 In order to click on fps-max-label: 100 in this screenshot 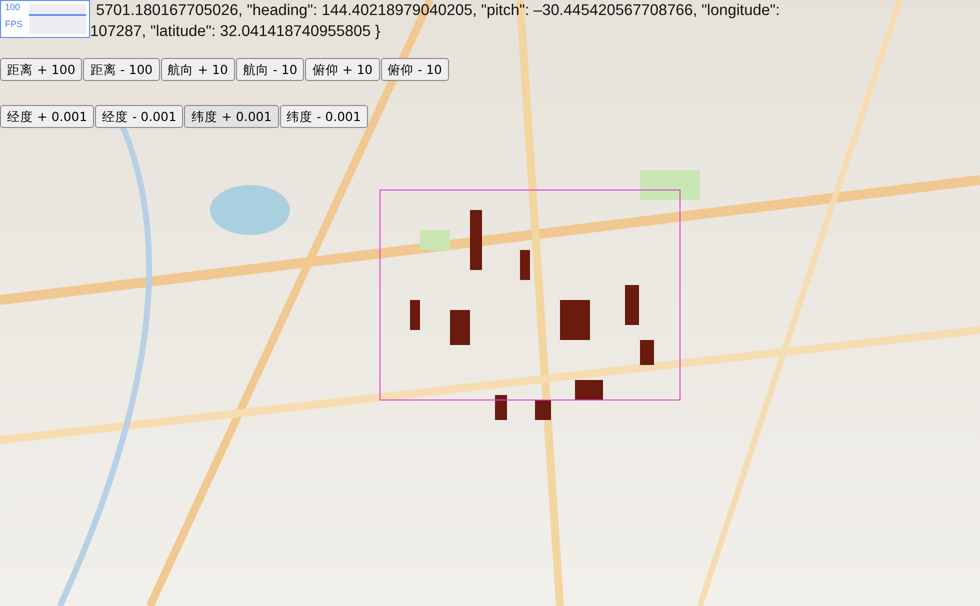, I will do `click(13, 7)`.